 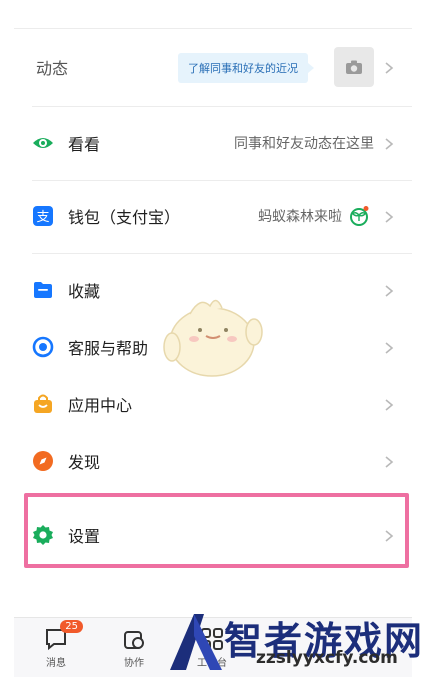 I want to click on tab-collab-label: 协作, so click(x=134, y=663).